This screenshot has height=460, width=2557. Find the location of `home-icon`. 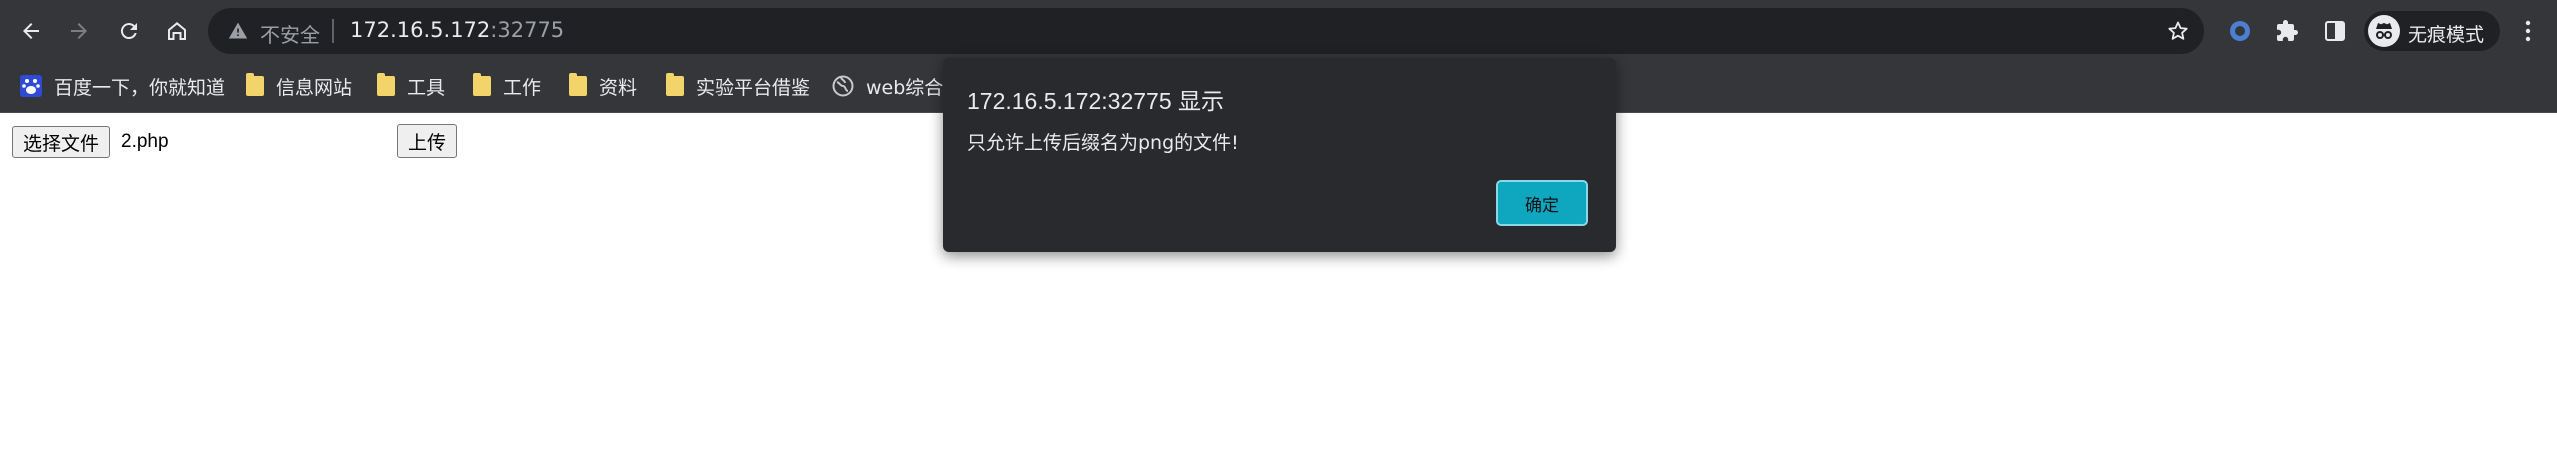

home-icon is located at coordinates (177, 31).